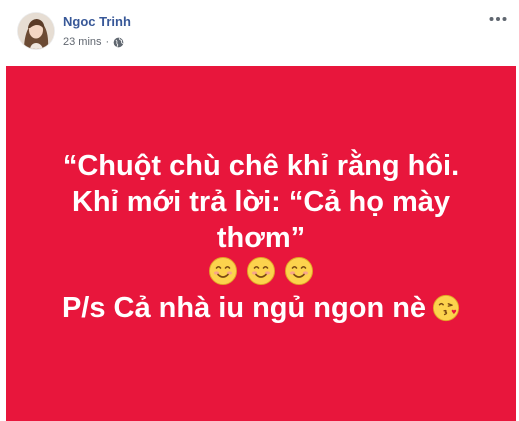 The height and width of the screenshot is (421, 519). I want to click on post-timestamp: 23 mins, so click(82, 42).